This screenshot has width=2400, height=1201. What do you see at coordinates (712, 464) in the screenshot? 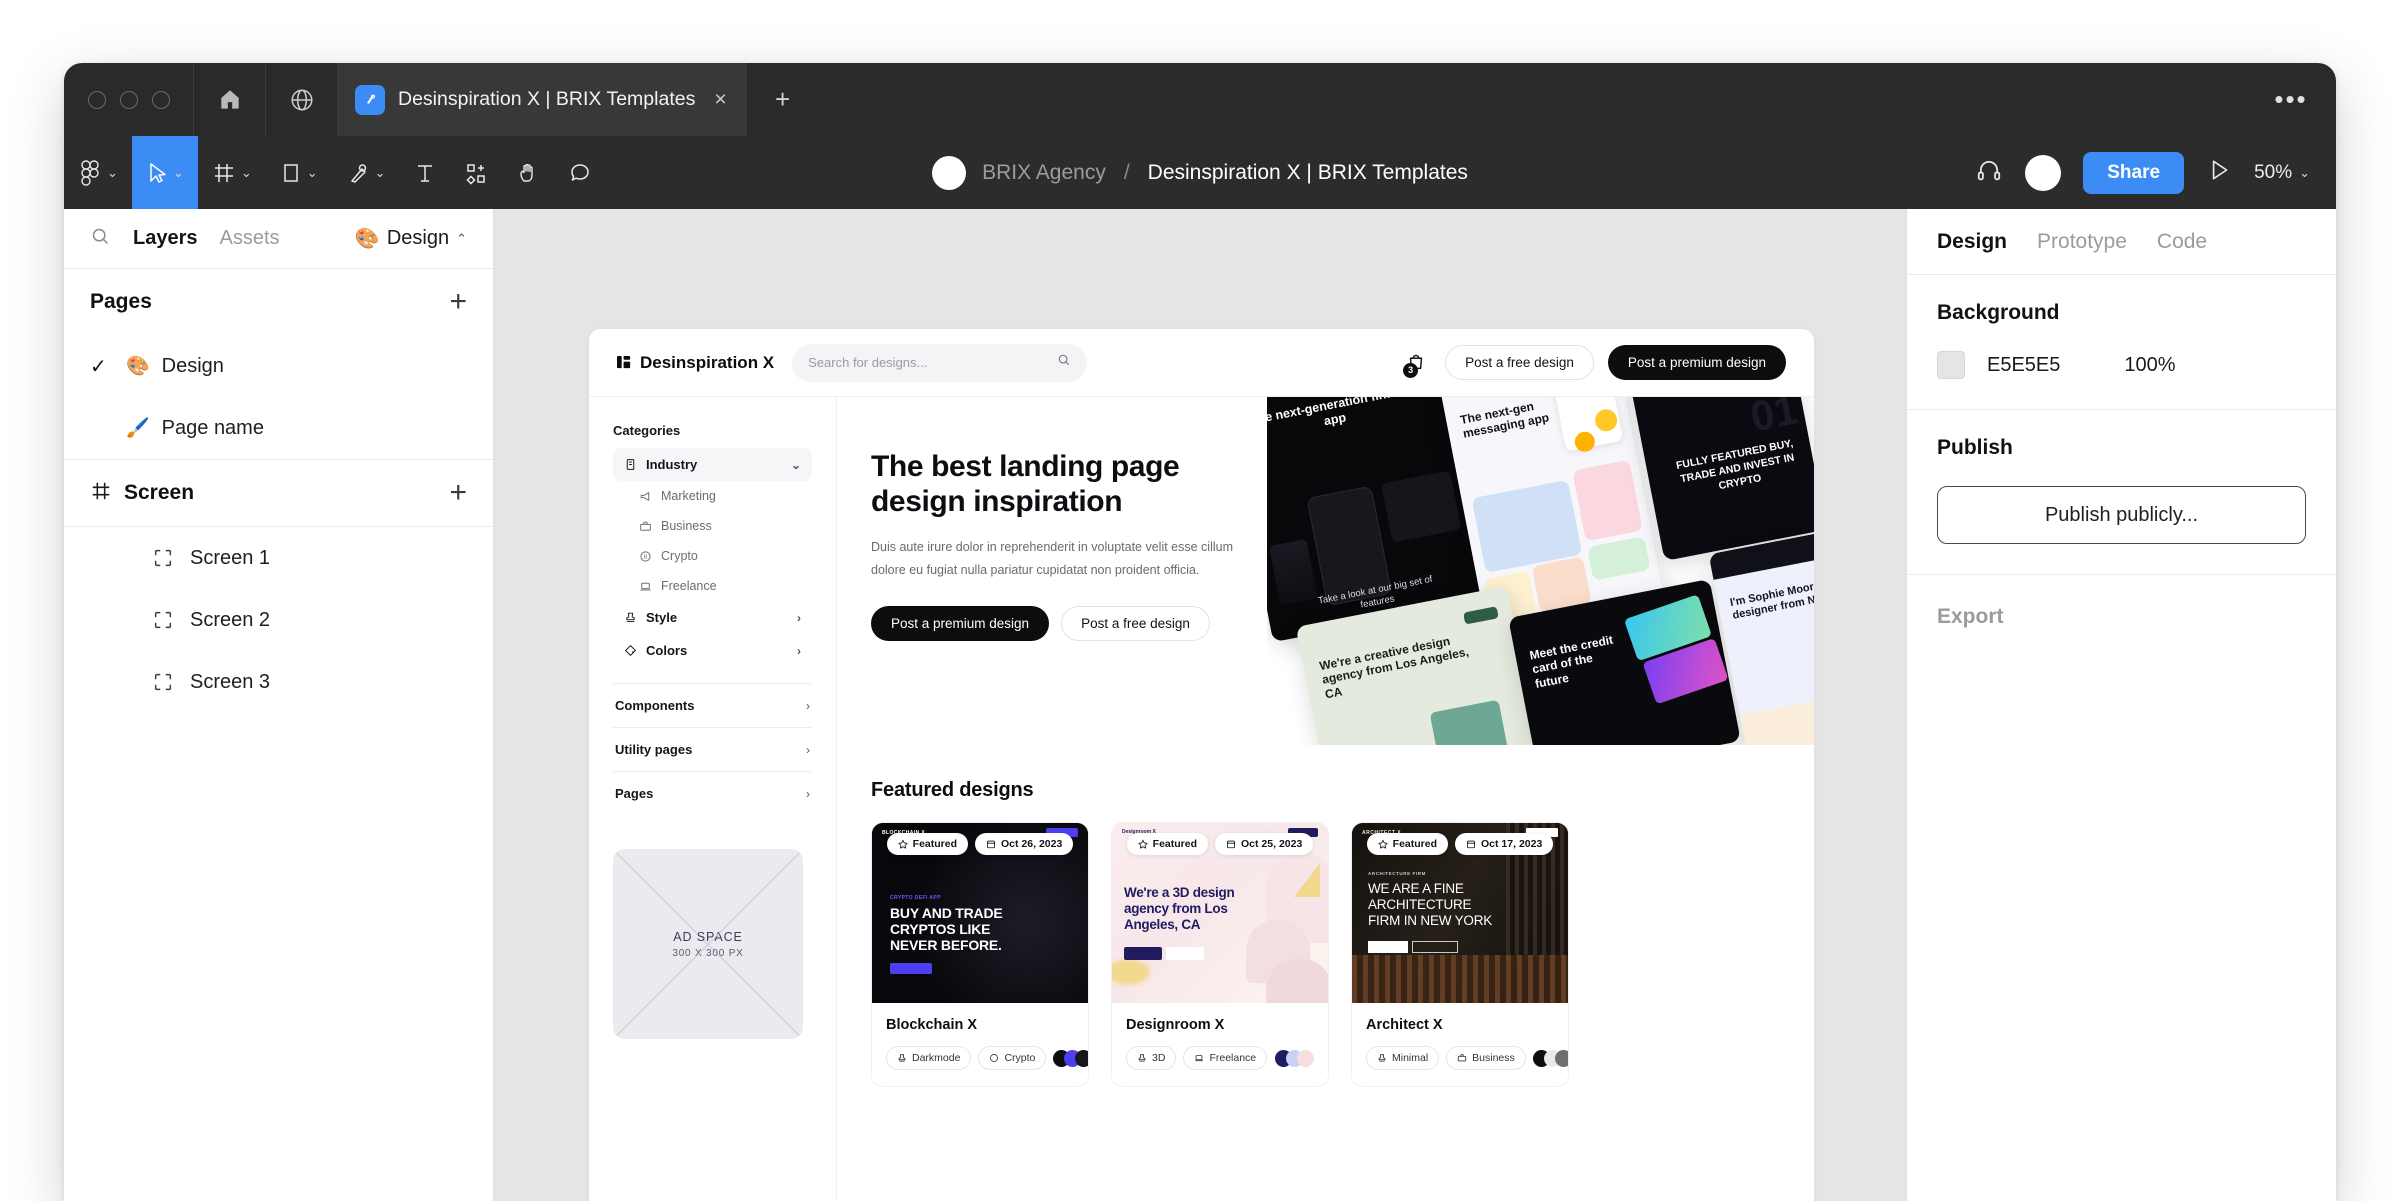
I see `category-industry: Industry ⌄` at bounding box center [712, 464].